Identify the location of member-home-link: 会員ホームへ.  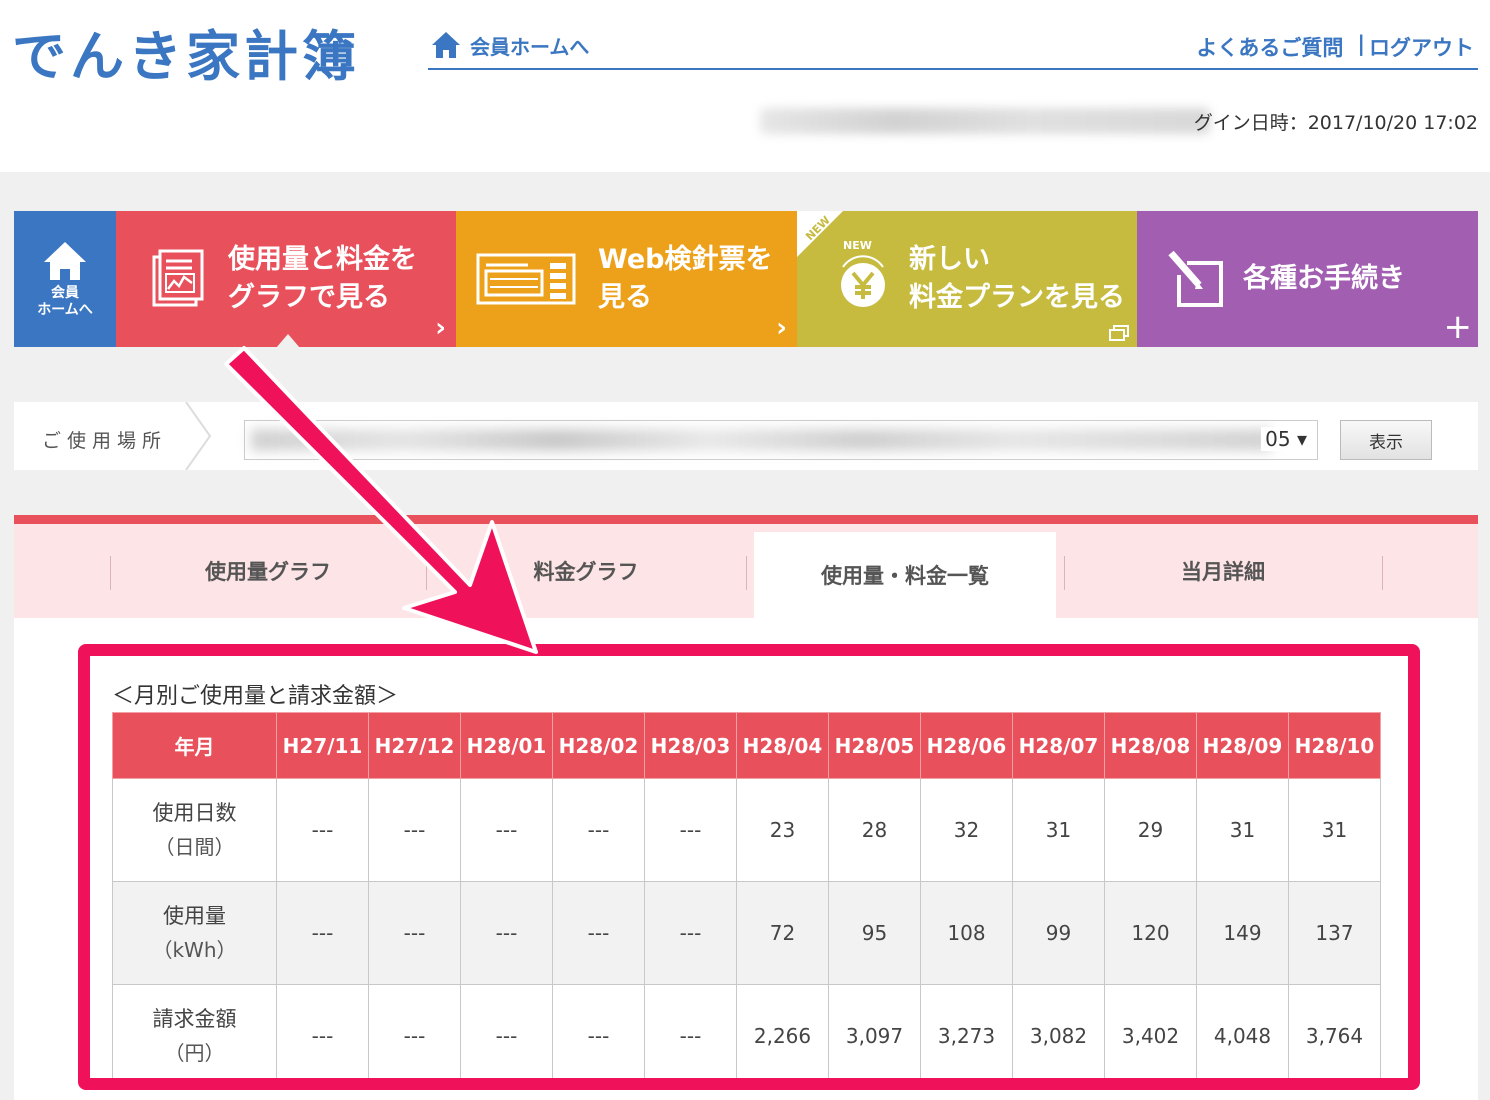
(509, 45).